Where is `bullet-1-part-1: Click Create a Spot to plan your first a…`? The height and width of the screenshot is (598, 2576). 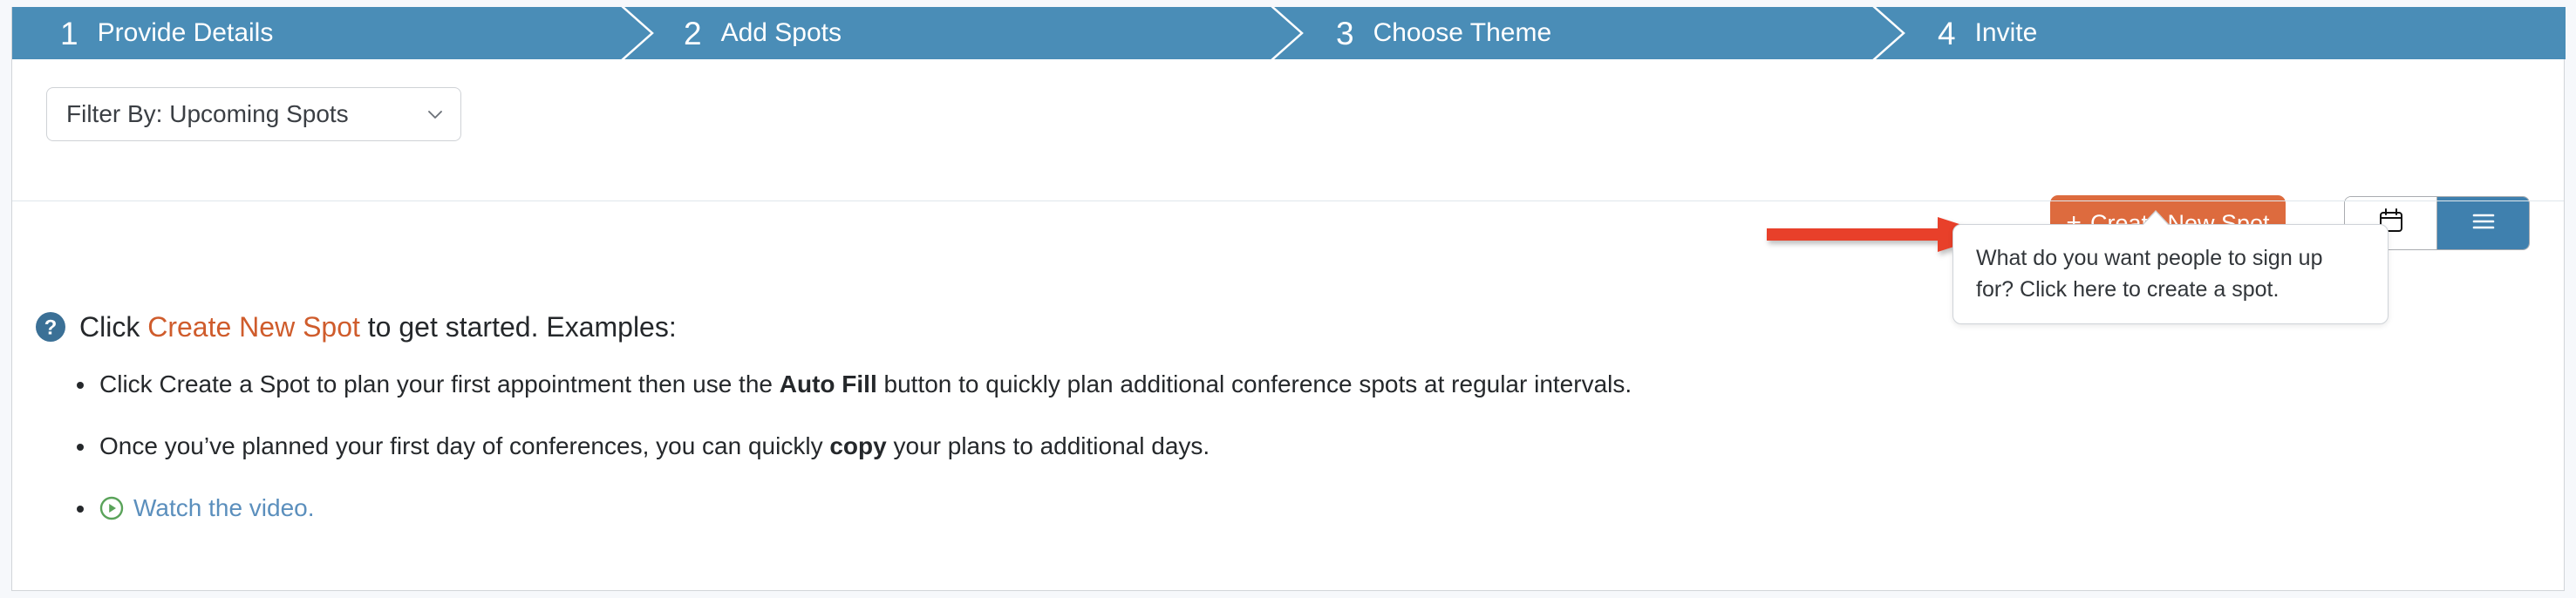 bullet-1-part-1: Click Create a Spot to plan your first a… is located at coordinates (440, 384).